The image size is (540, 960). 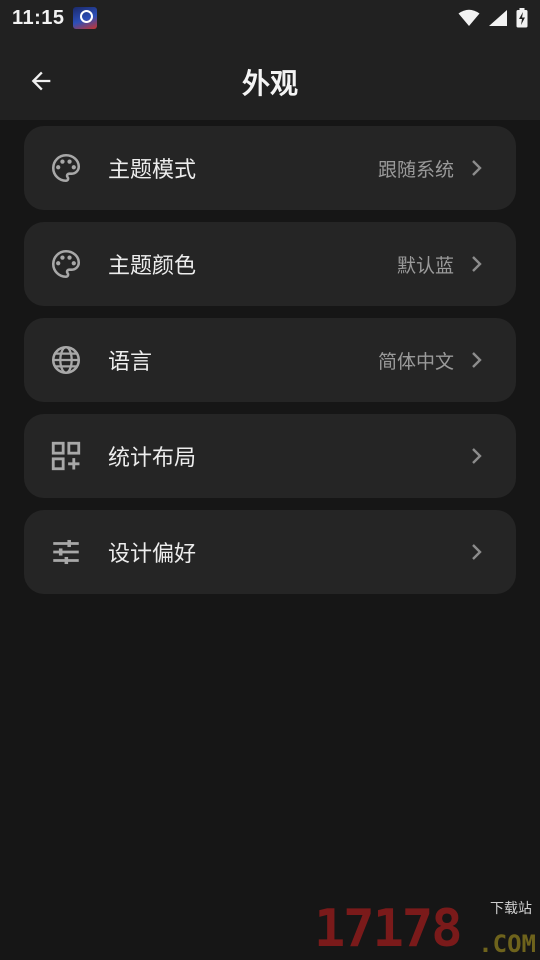 What do you see at coordinates (38, 17) in the screenshot?
I see `status-time: 11:15` at bounding box center [38, 17].